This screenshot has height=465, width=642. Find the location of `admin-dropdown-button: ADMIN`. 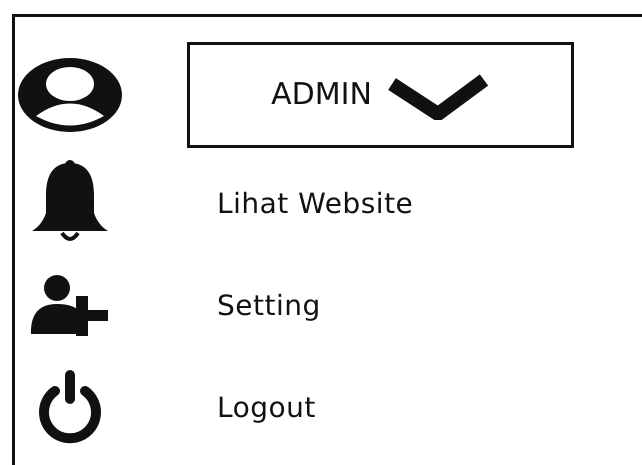

admin-dropdown-button: ADMIN is located at coordinates (380, 95).